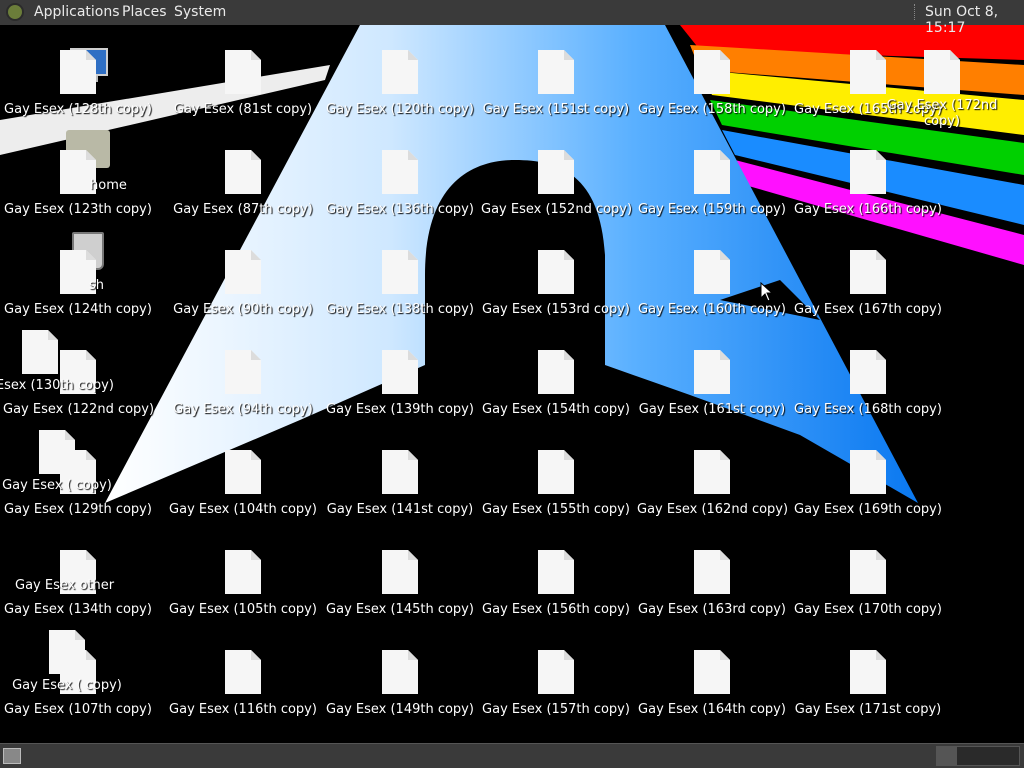 Image resolution: width=1024 pixels, height=768 pixels. Describe the element at coordinates (868, 409) in the screenshot. I see `file-label: Gay Esex (168th copy)` at that location.